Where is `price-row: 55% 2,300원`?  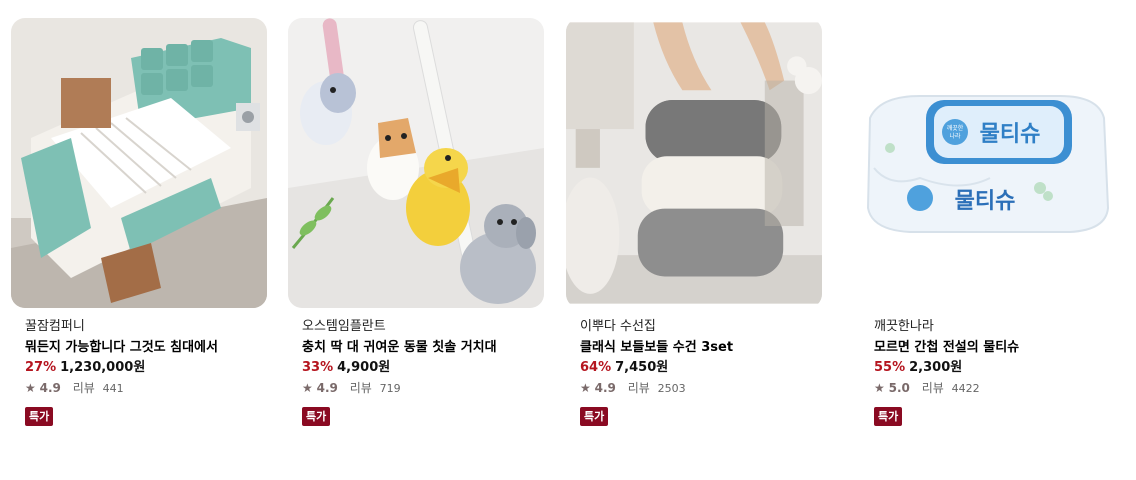 price-row: 55% 2,300원 is located at coordinates (995, 368).